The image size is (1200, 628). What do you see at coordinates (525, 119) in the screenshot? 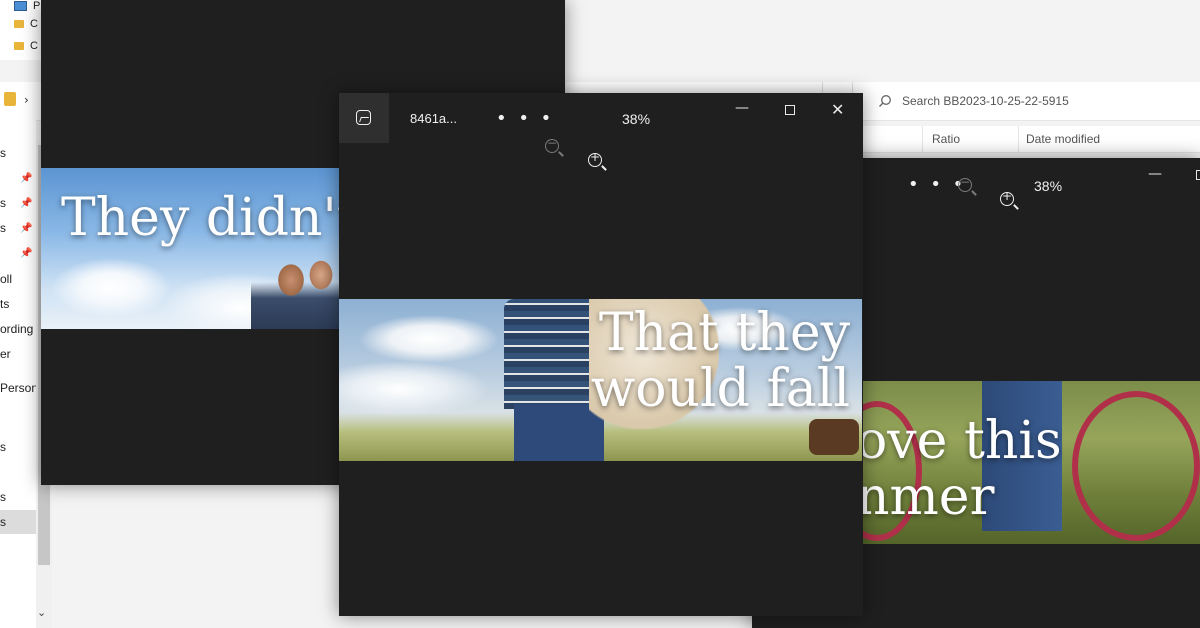
I see `more-options-button: • • •` at bounding box center [525, 119].